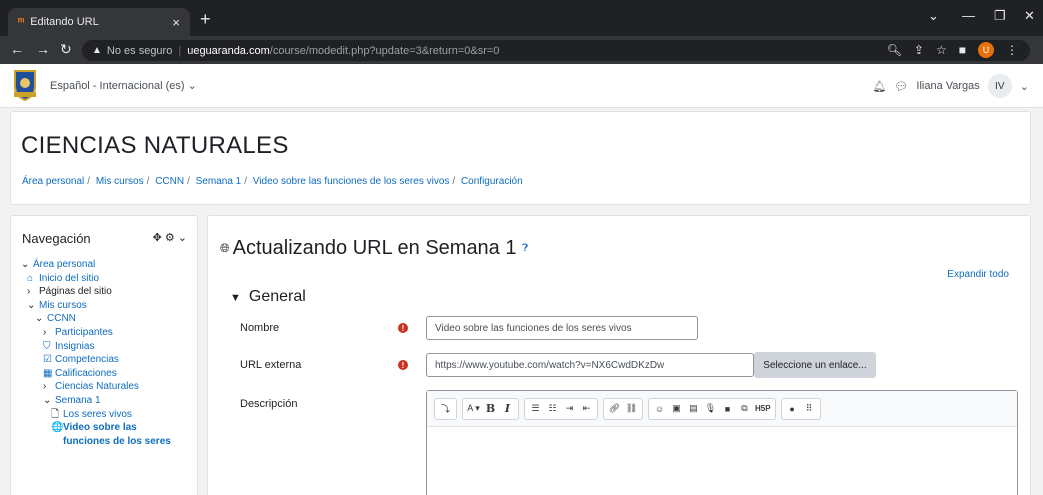 The width and height of the screenshot is (1043, 495). What do you see at coordinates (106, 333) in the screenshot?
I see `nav-item-participantes: › Participantes` at bounding box center [106, 333].